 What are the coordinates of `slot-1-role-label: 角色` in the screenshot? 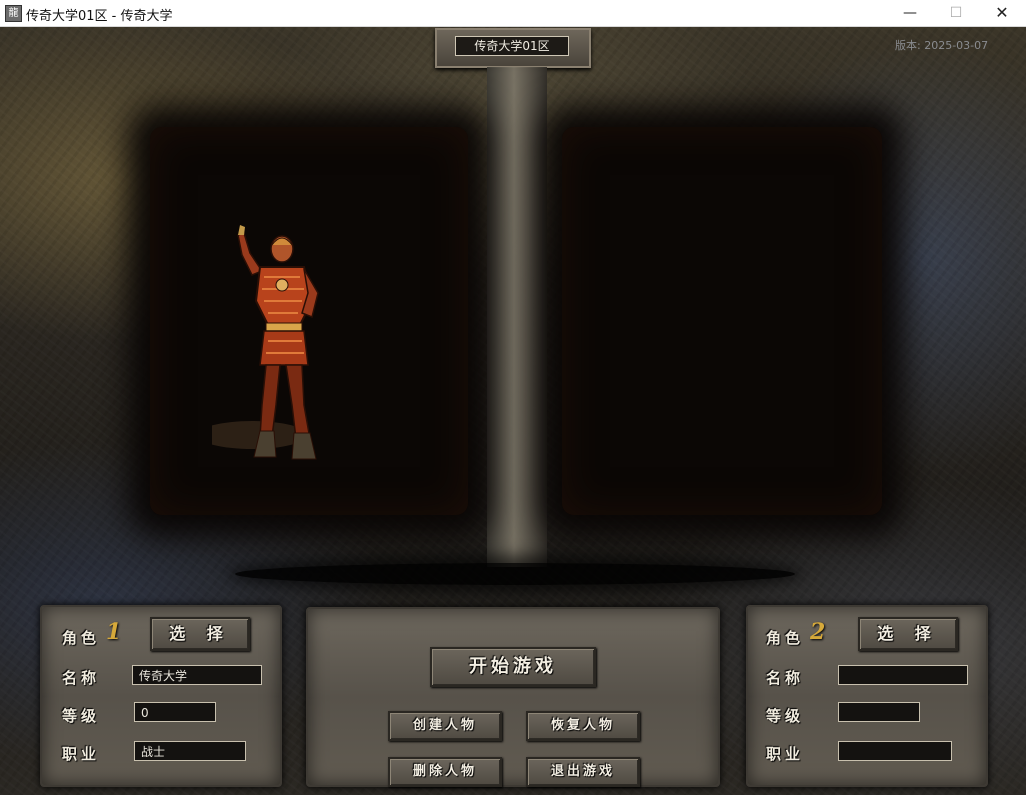 It's located at (81, 638).